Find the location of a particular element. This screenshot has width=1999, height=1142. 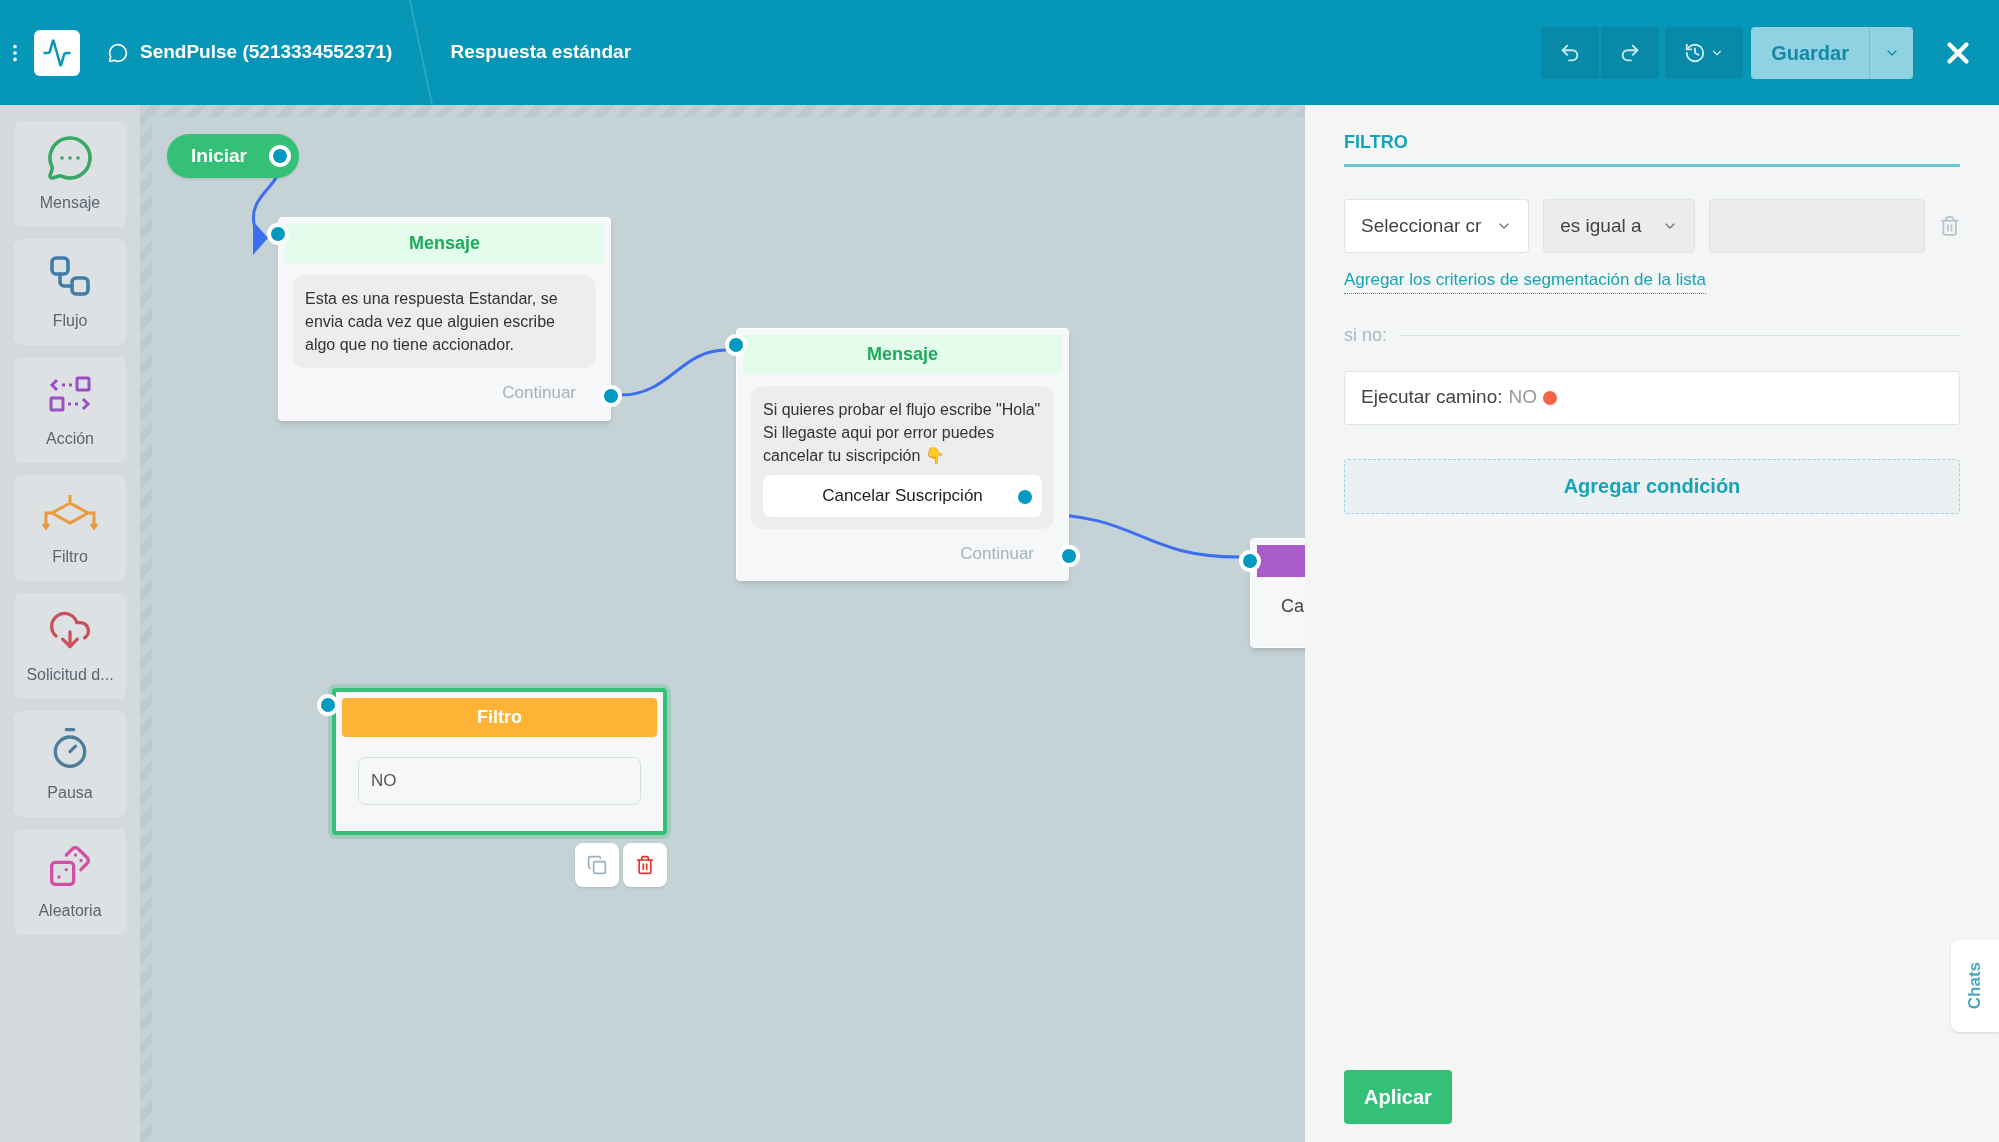

else-path-value: NO is located at coordinates (1522, 397).